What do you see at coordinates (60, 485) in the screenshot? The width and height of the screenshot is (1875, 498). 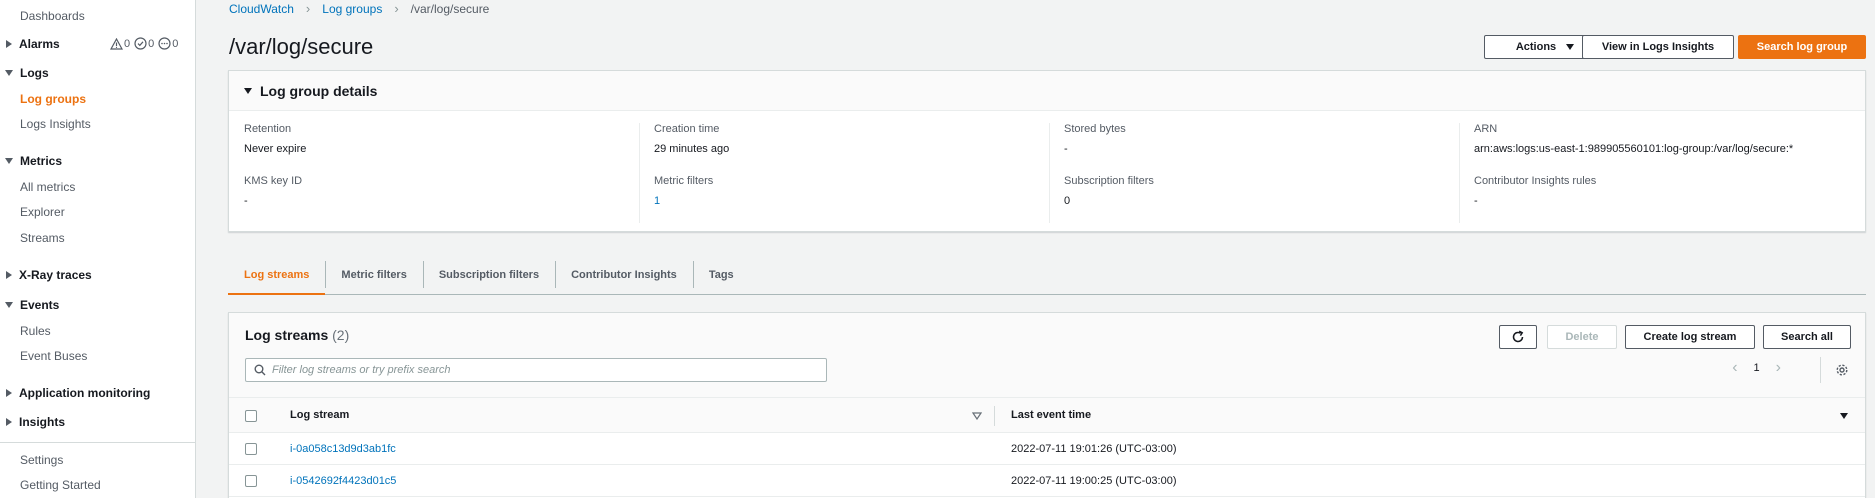 I see `sidebar-item-getting-started: Getting Started` at bounding box center [60, 485].